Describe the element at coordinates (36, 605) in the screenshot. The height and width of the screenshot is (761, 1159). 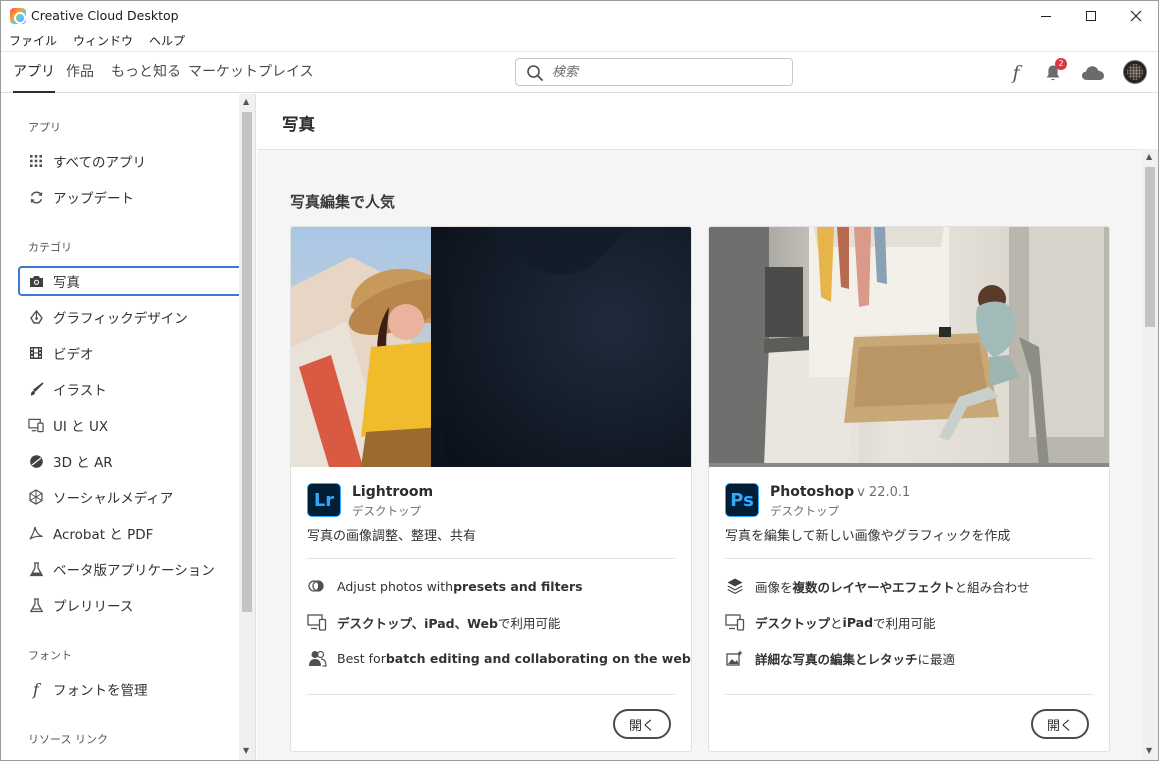
I see `prerelease-flask-icon` at that location.